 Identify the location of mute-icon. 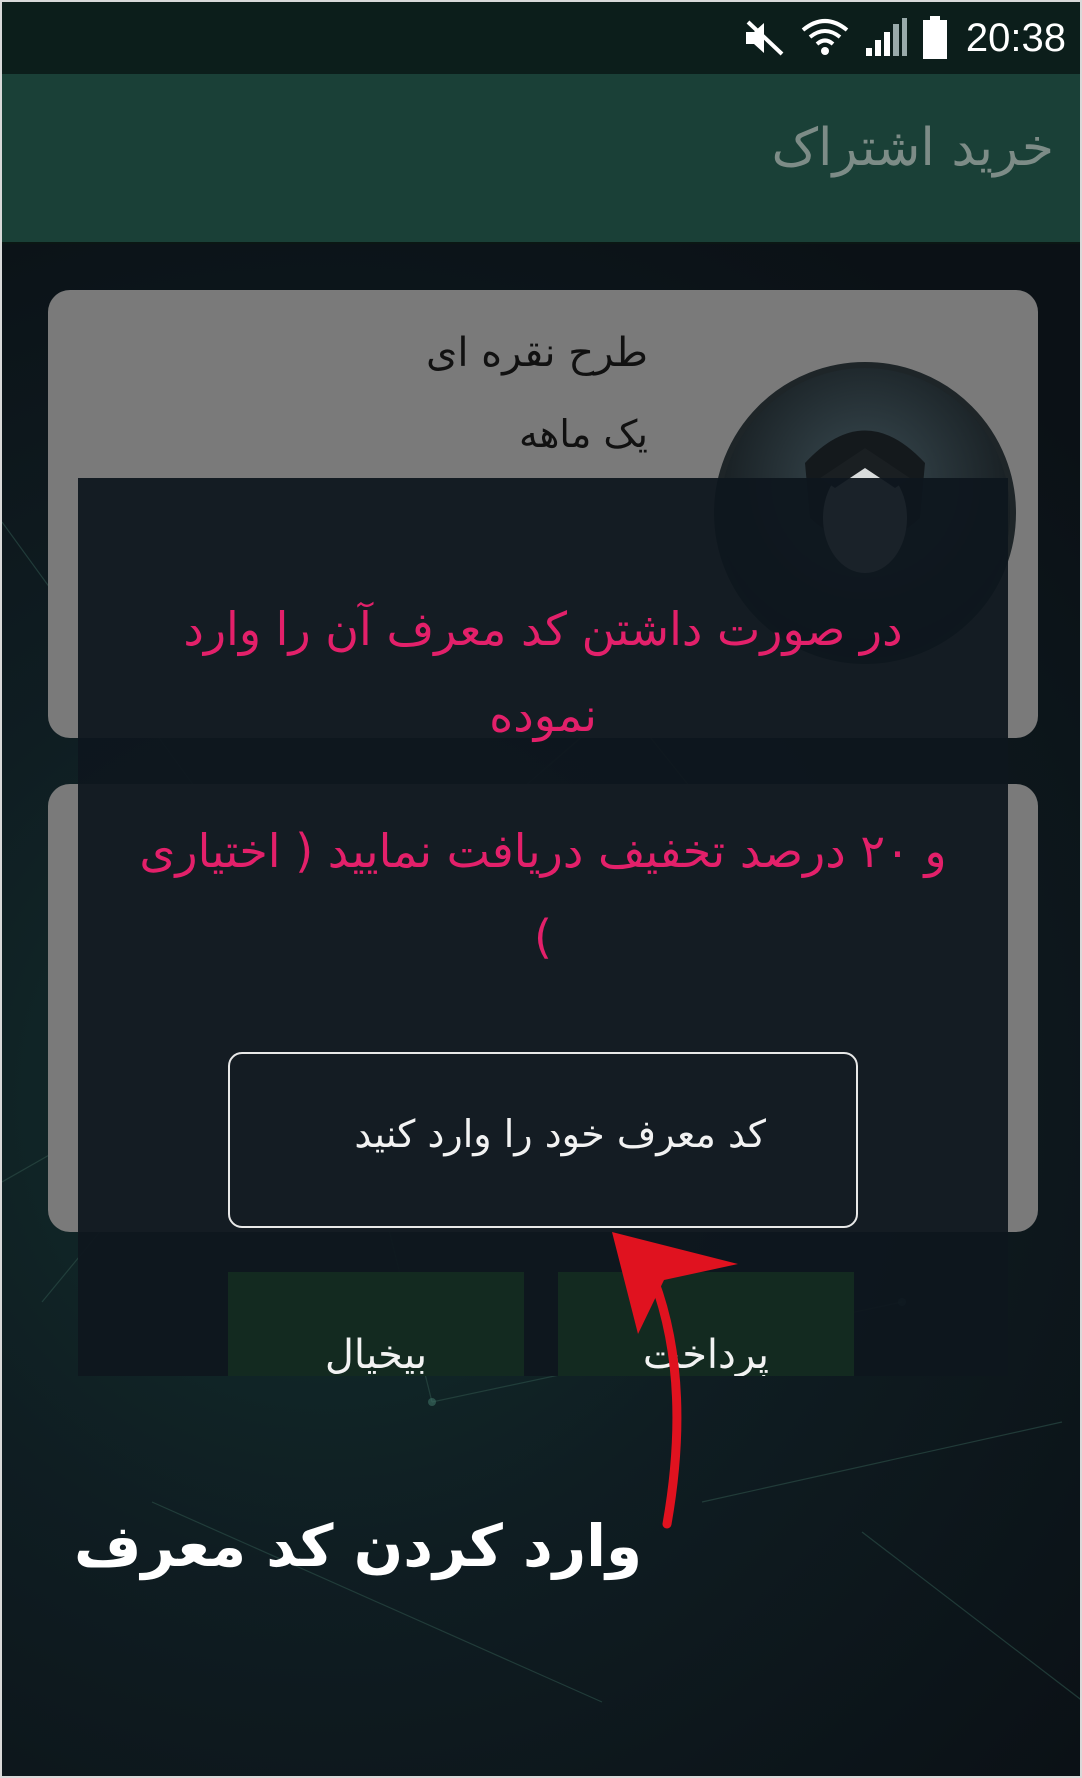
(764, 38).